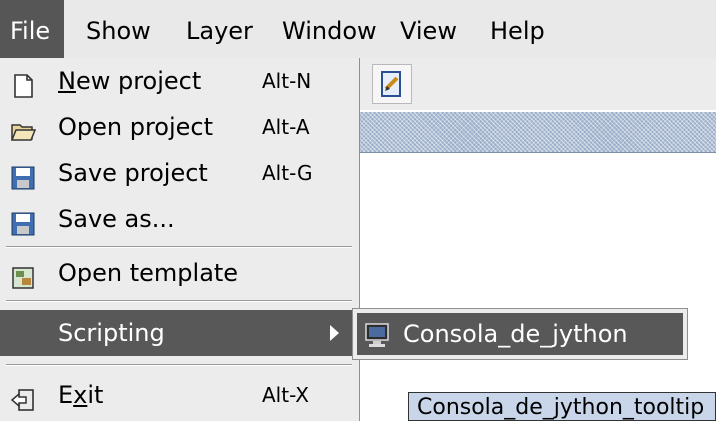 The height and width of the screenshot is (428, 716). What do you see at coordinates (286, 395) in the screenshot?
I see `shortcut-label: Alt-X` at bounding box center [286, 395].